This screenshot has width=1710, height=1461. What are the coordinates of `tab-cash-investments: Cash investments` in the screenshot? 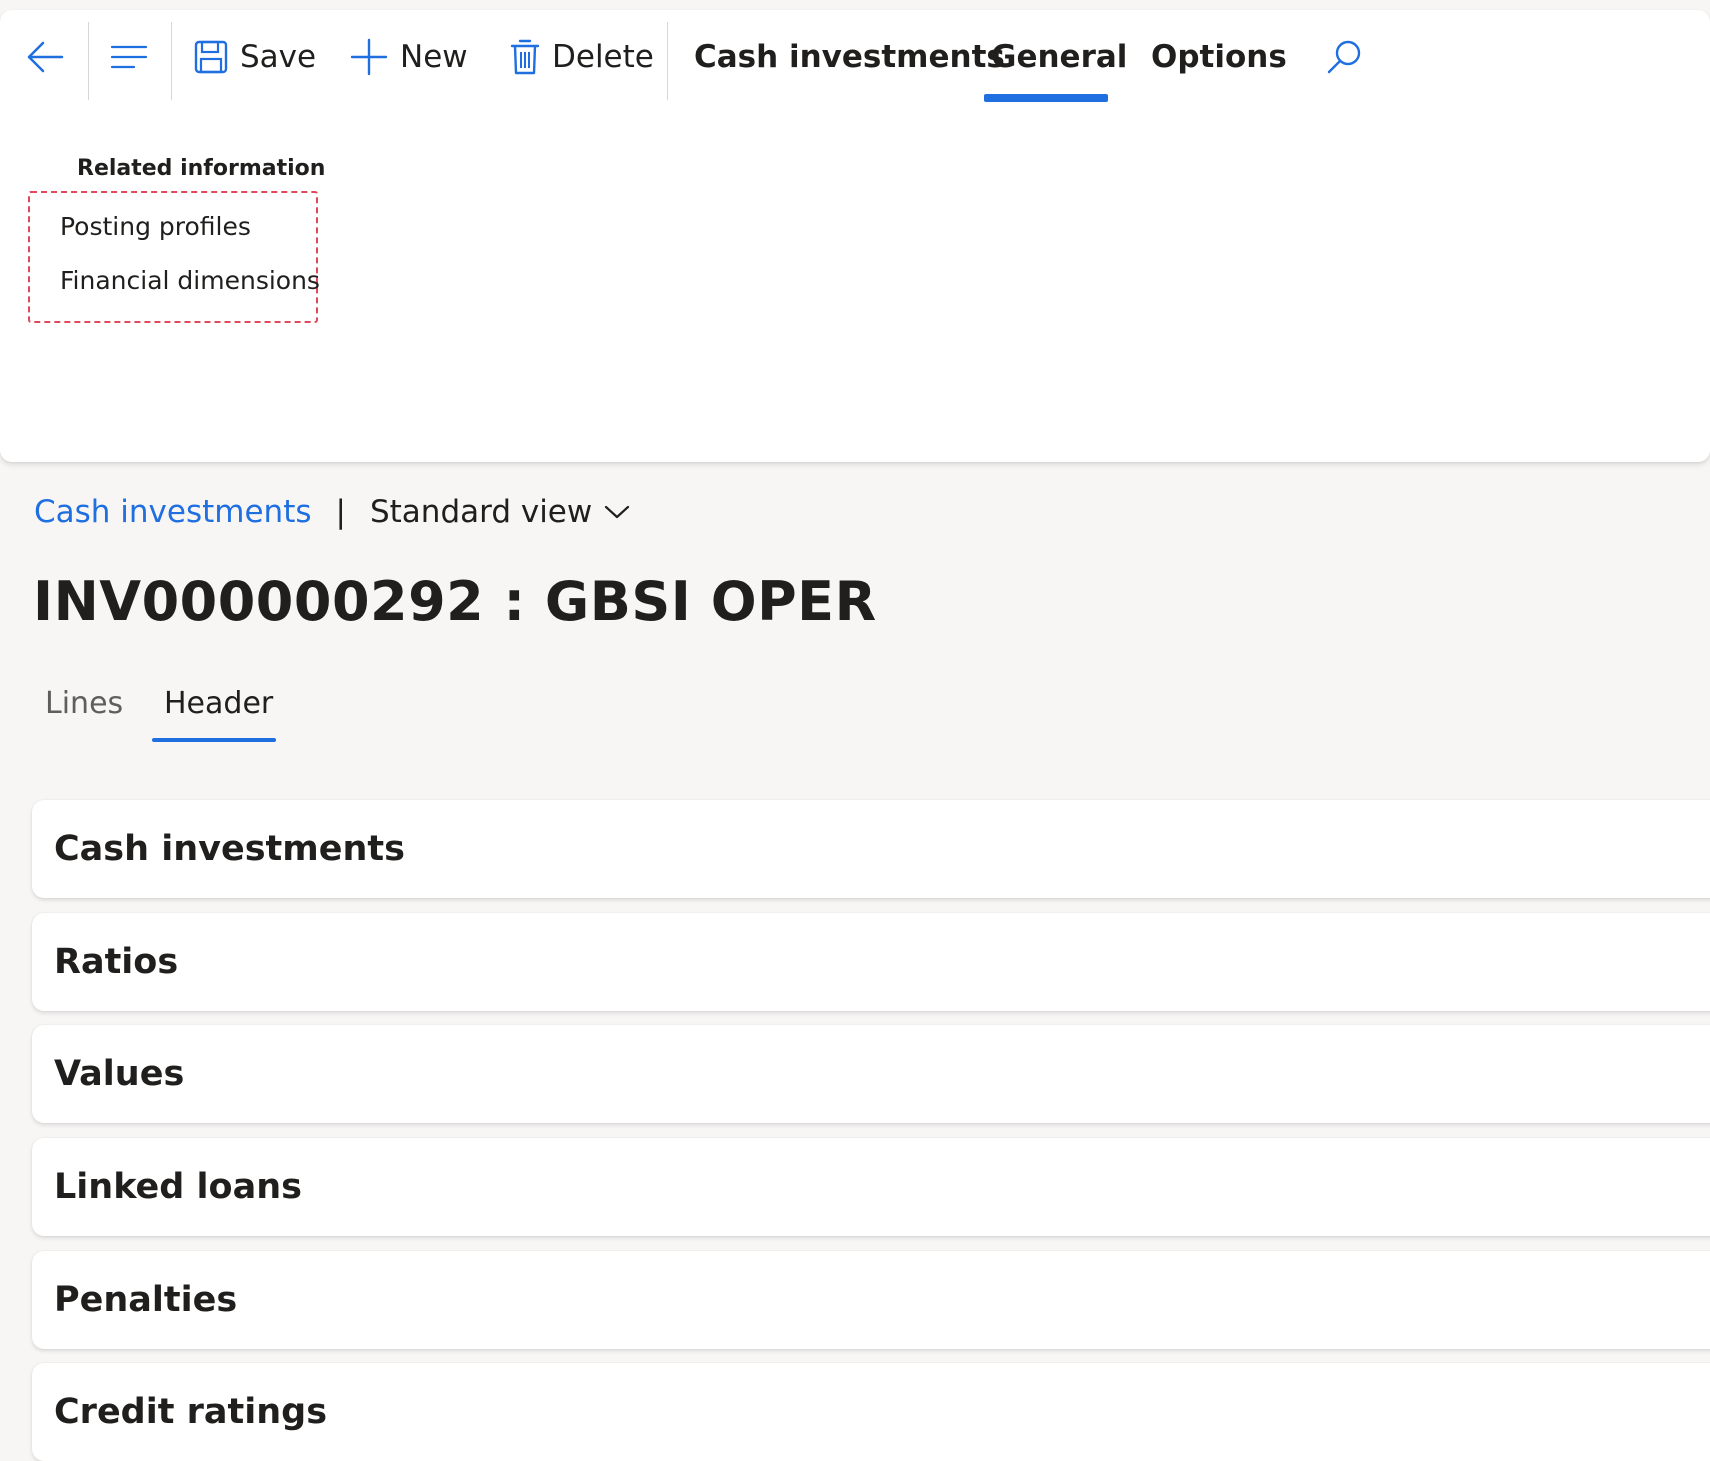 It's located at (849, 57).